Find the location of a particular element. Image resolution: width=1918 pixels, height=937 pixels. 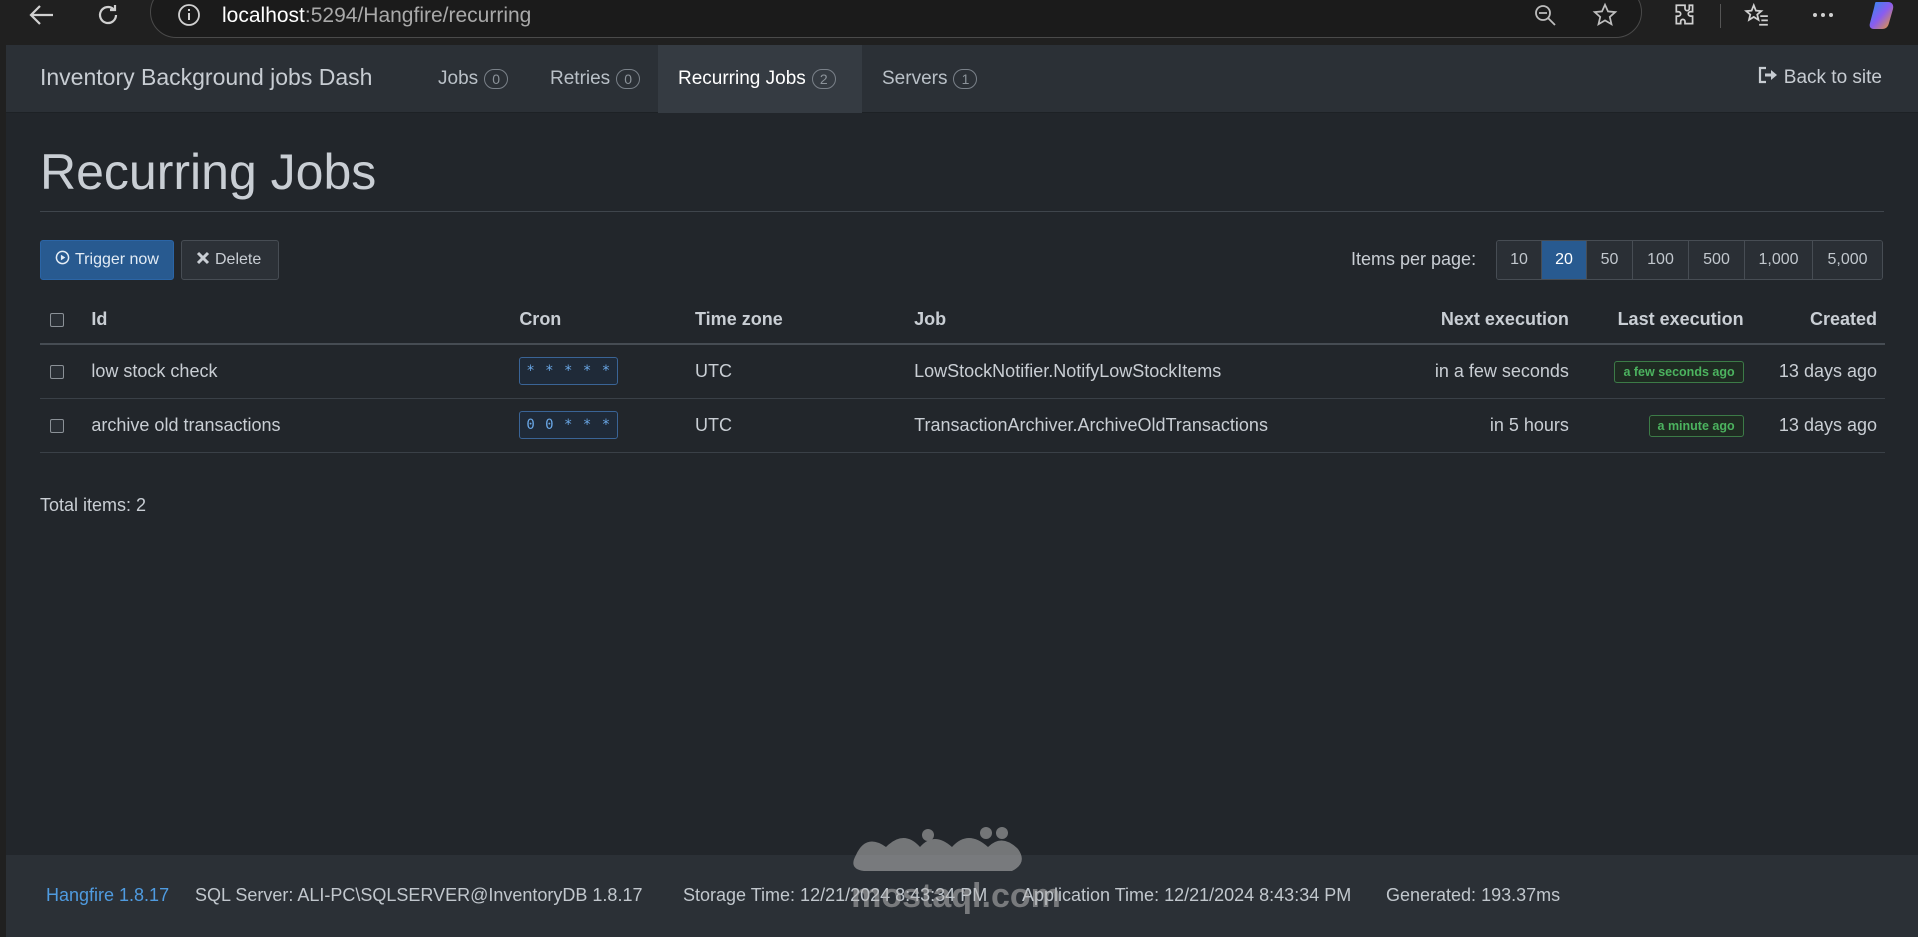

nav-jobs-count: 0 is located at coordinates (496, 79).